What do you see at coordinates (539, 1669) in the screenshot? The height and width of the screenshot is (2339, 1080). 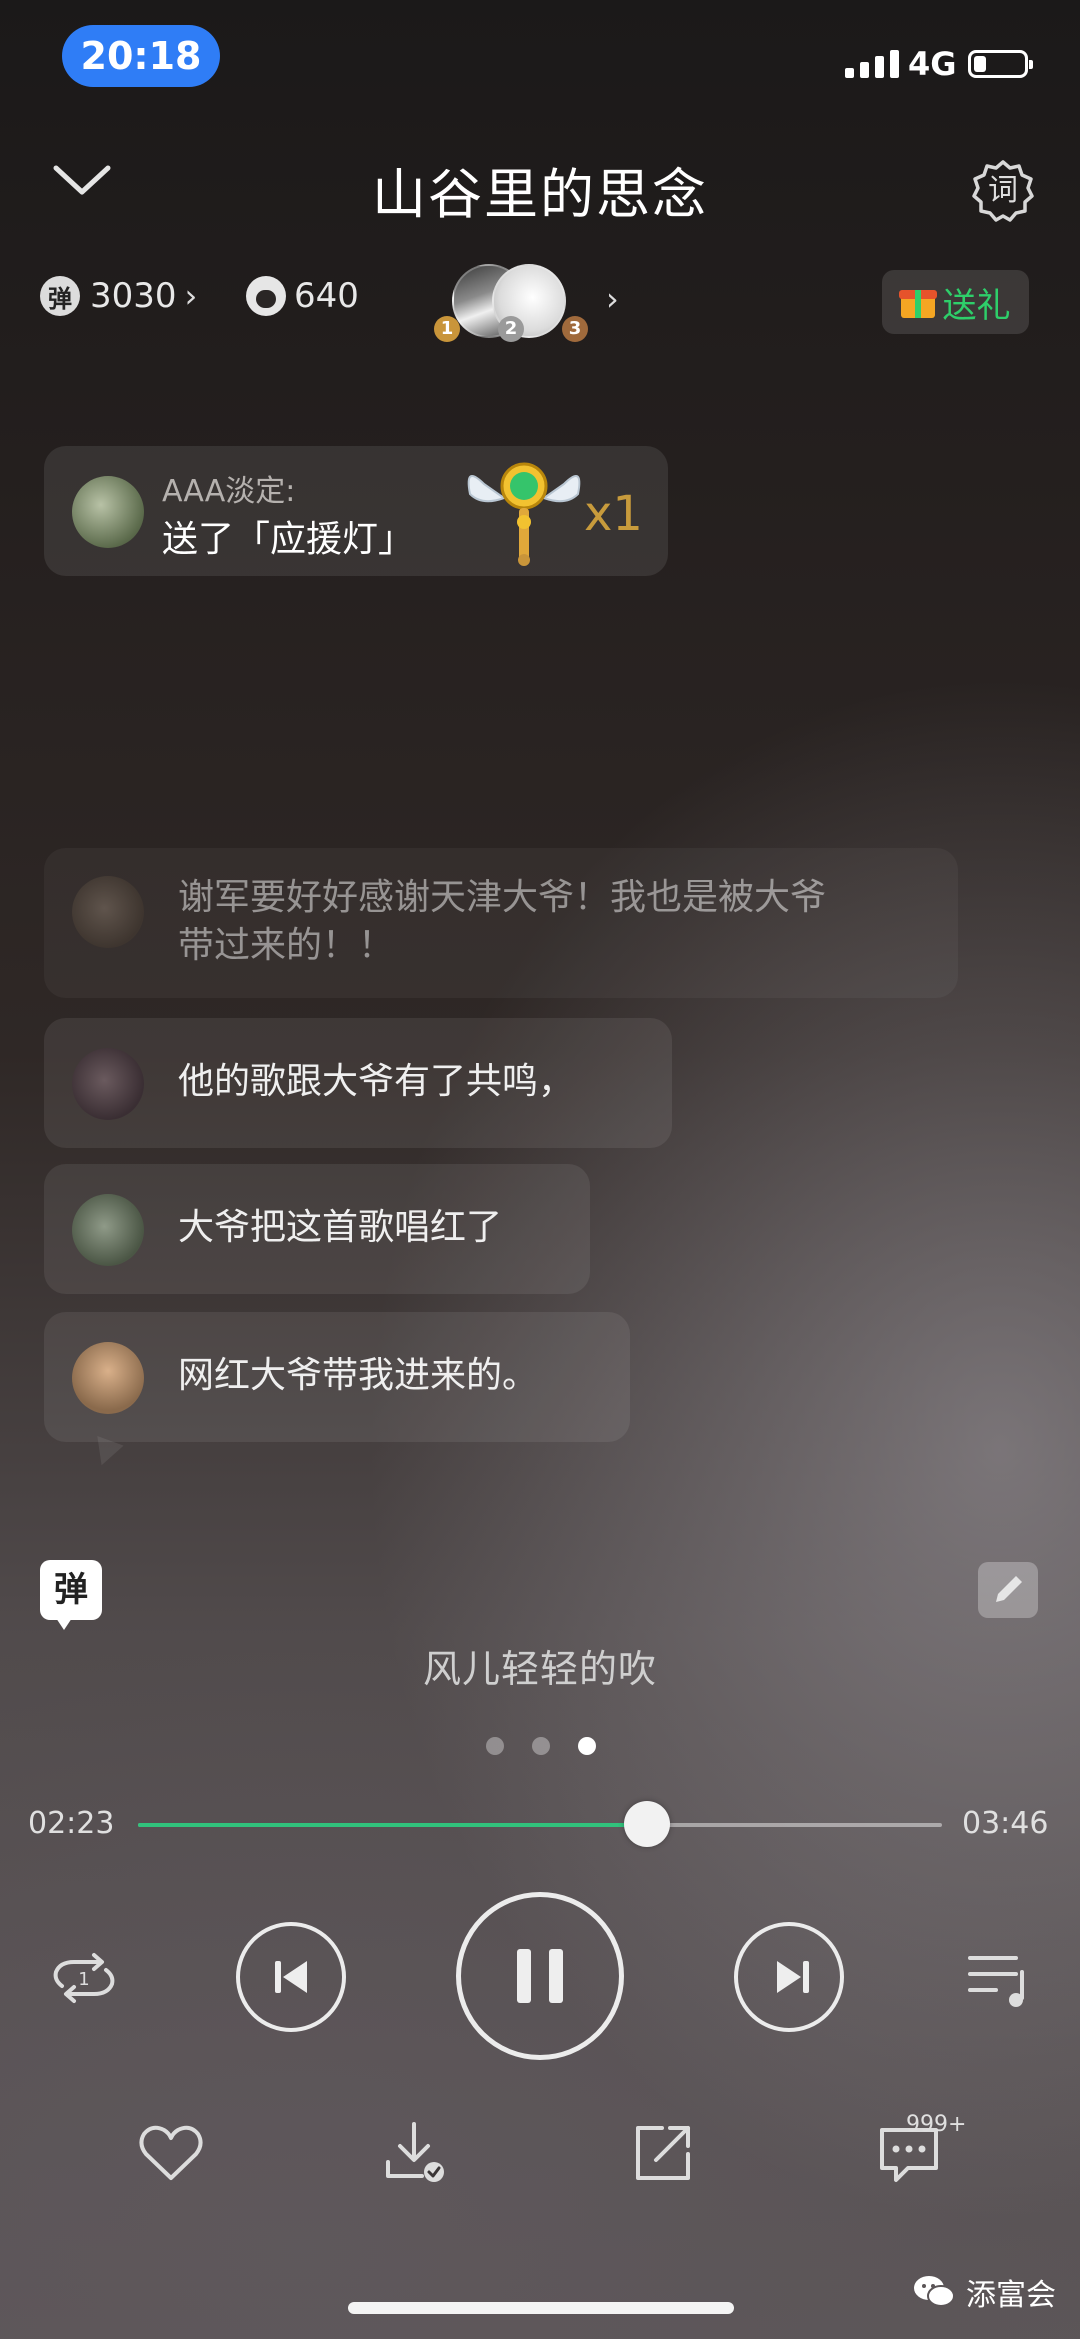 I see `current-lyric: 风儿轻轻的吹` at bounding box center [539, 1669].